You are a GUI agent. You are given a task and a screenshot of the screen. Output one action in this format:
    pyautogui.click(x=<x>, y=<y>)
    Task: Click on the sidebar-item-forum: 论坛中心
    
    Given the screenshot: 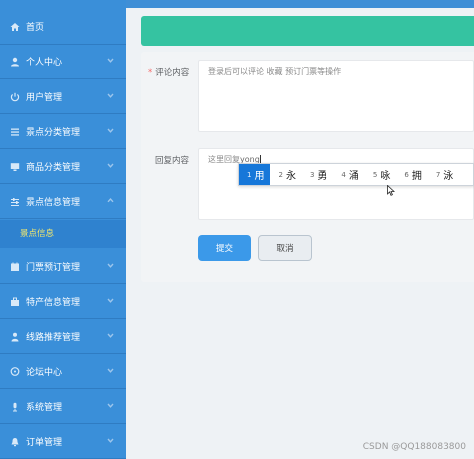 What is the action you would take?
    pyautogui.click(x=63, y=372)
    